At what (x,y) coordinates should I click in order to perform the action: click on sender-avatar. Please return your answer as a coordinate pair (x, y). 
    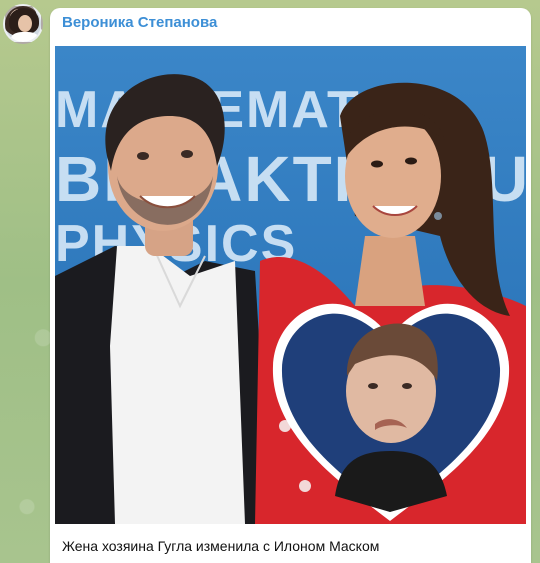
    Looking at the image, I should click on (23, 24).